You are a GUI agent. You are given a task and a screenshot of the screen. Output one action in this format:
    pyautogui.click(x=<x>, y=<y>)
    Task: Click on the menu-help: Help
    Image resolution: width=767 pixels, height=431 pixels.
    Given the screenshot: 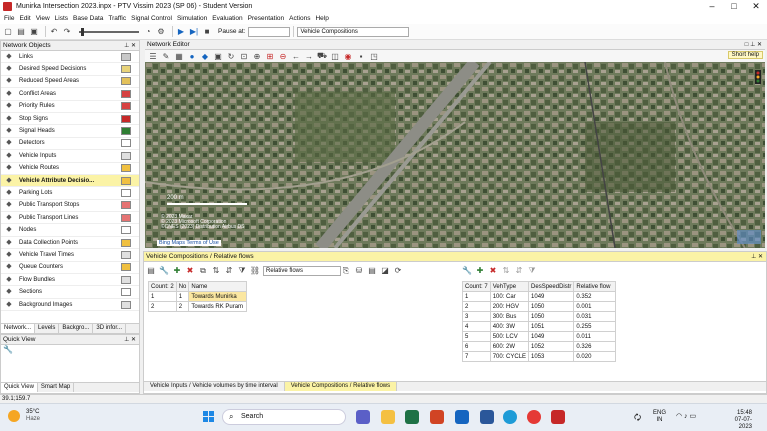 What is the action you would take?
    pyautogui.click(x=321, y=18)
    